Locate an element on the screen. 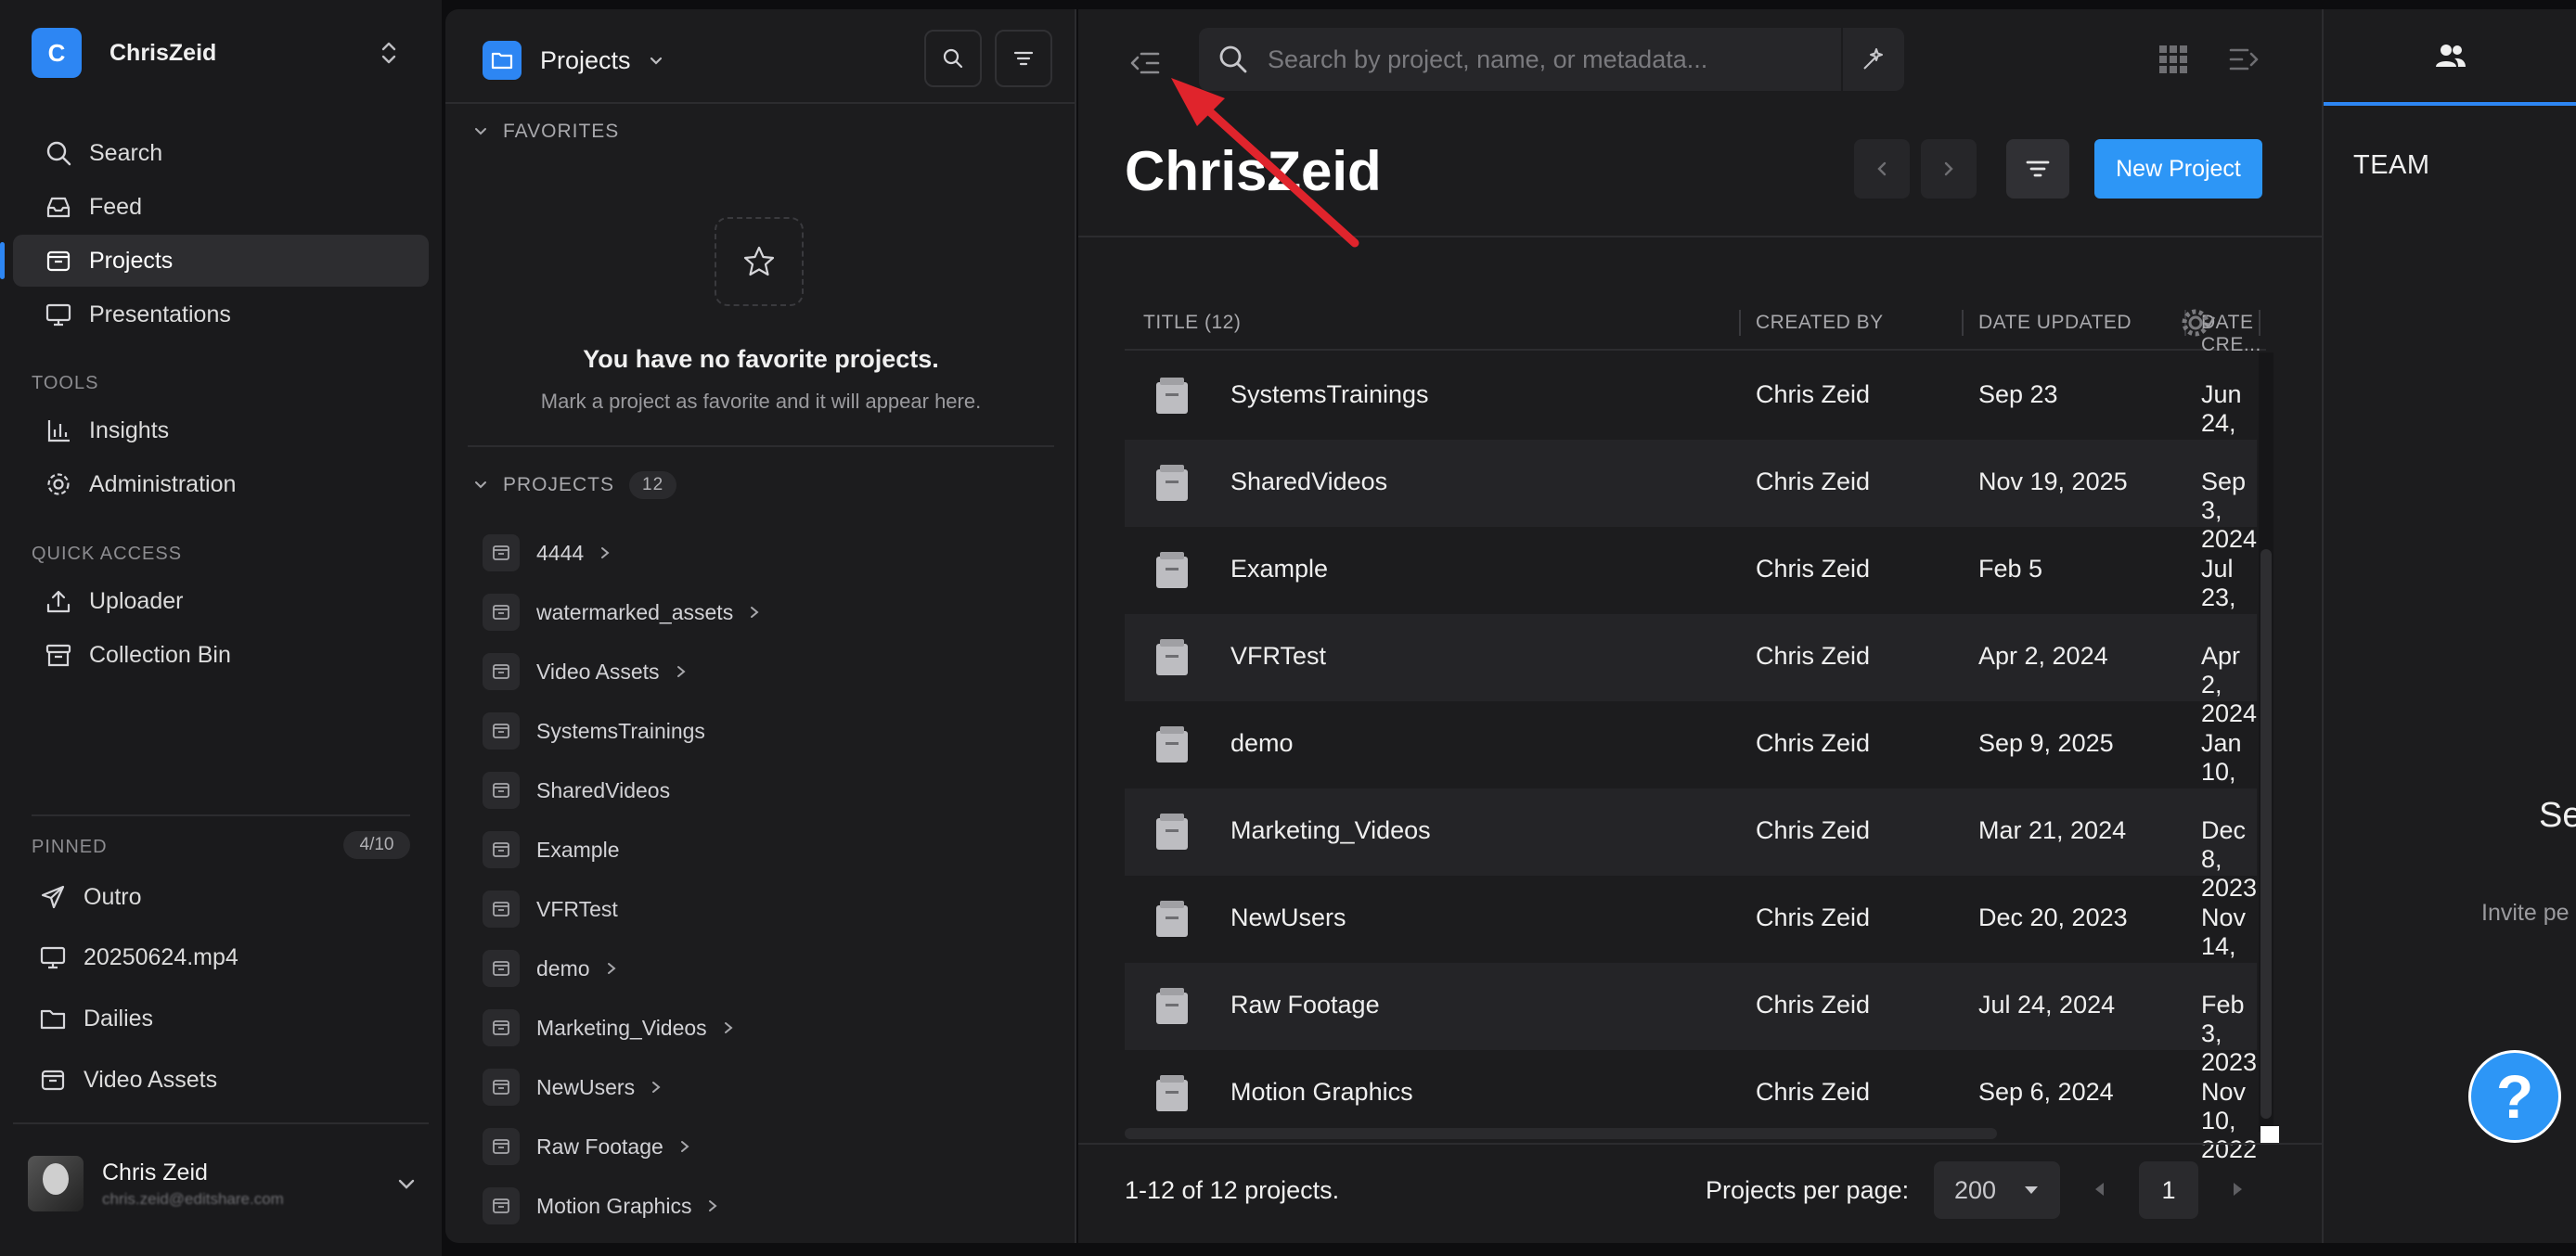 The height and width of the screenshot is (1256, 2576). cell-title: VFRTest is located at coordinates (1278, 656).